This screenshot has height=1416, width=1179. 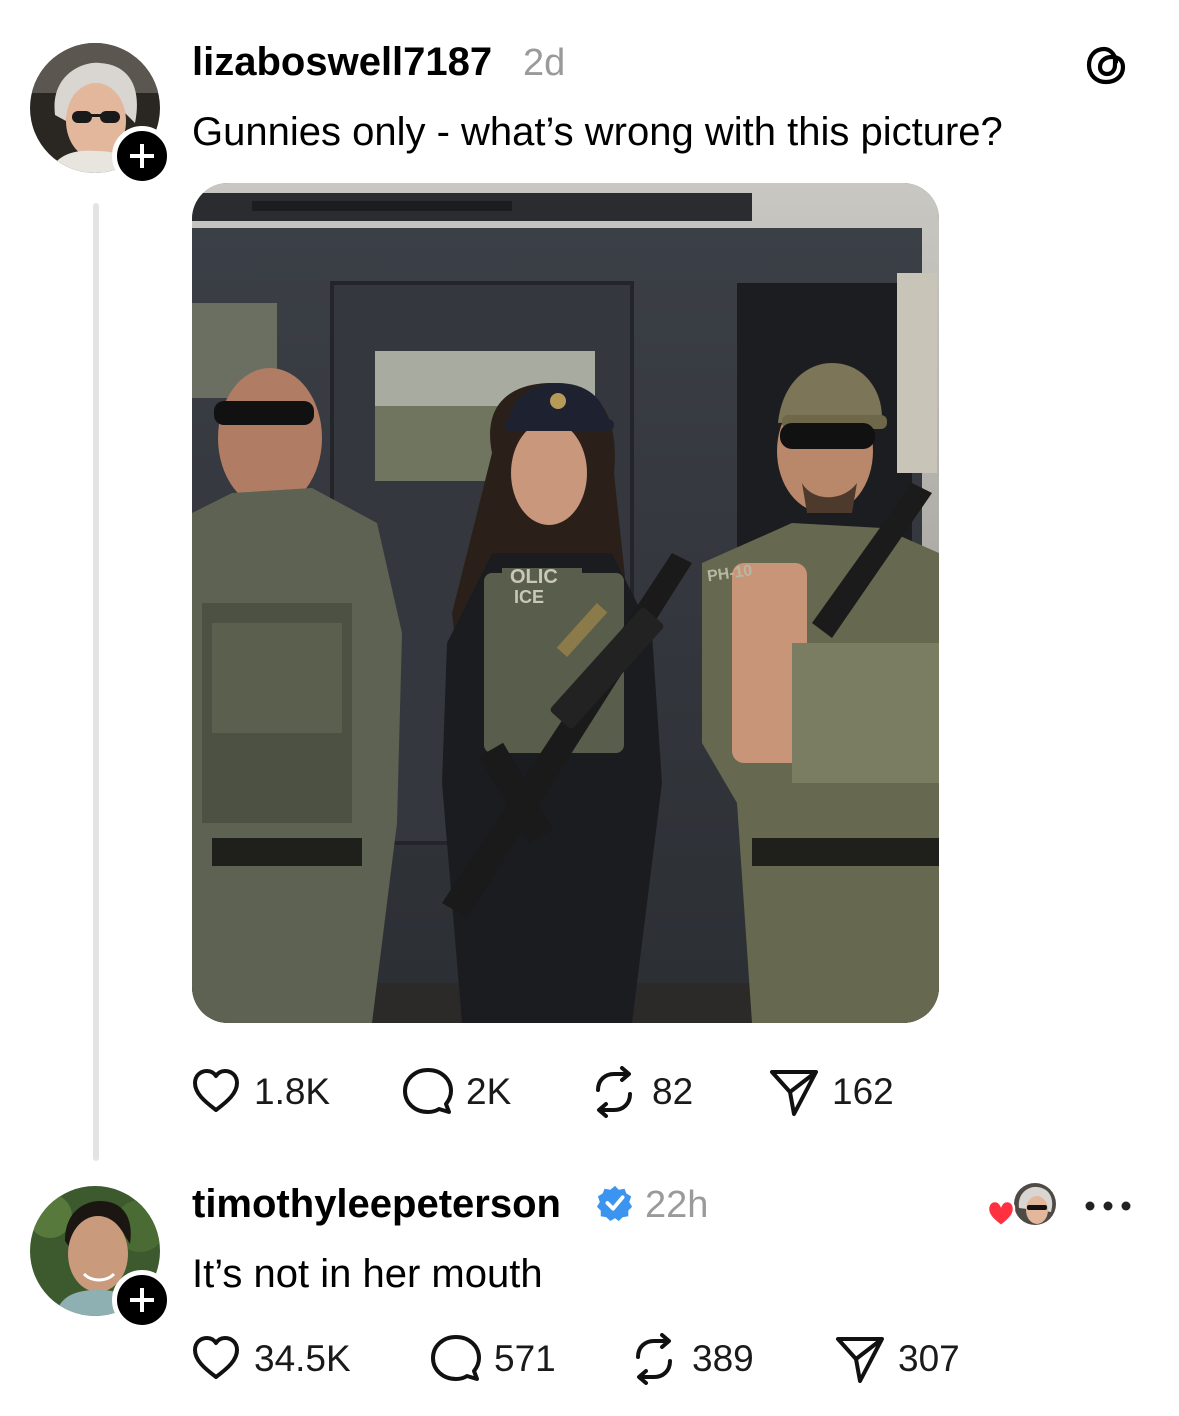 I want to click on reply-repost-button: 389, so click(x=691, y=1359).